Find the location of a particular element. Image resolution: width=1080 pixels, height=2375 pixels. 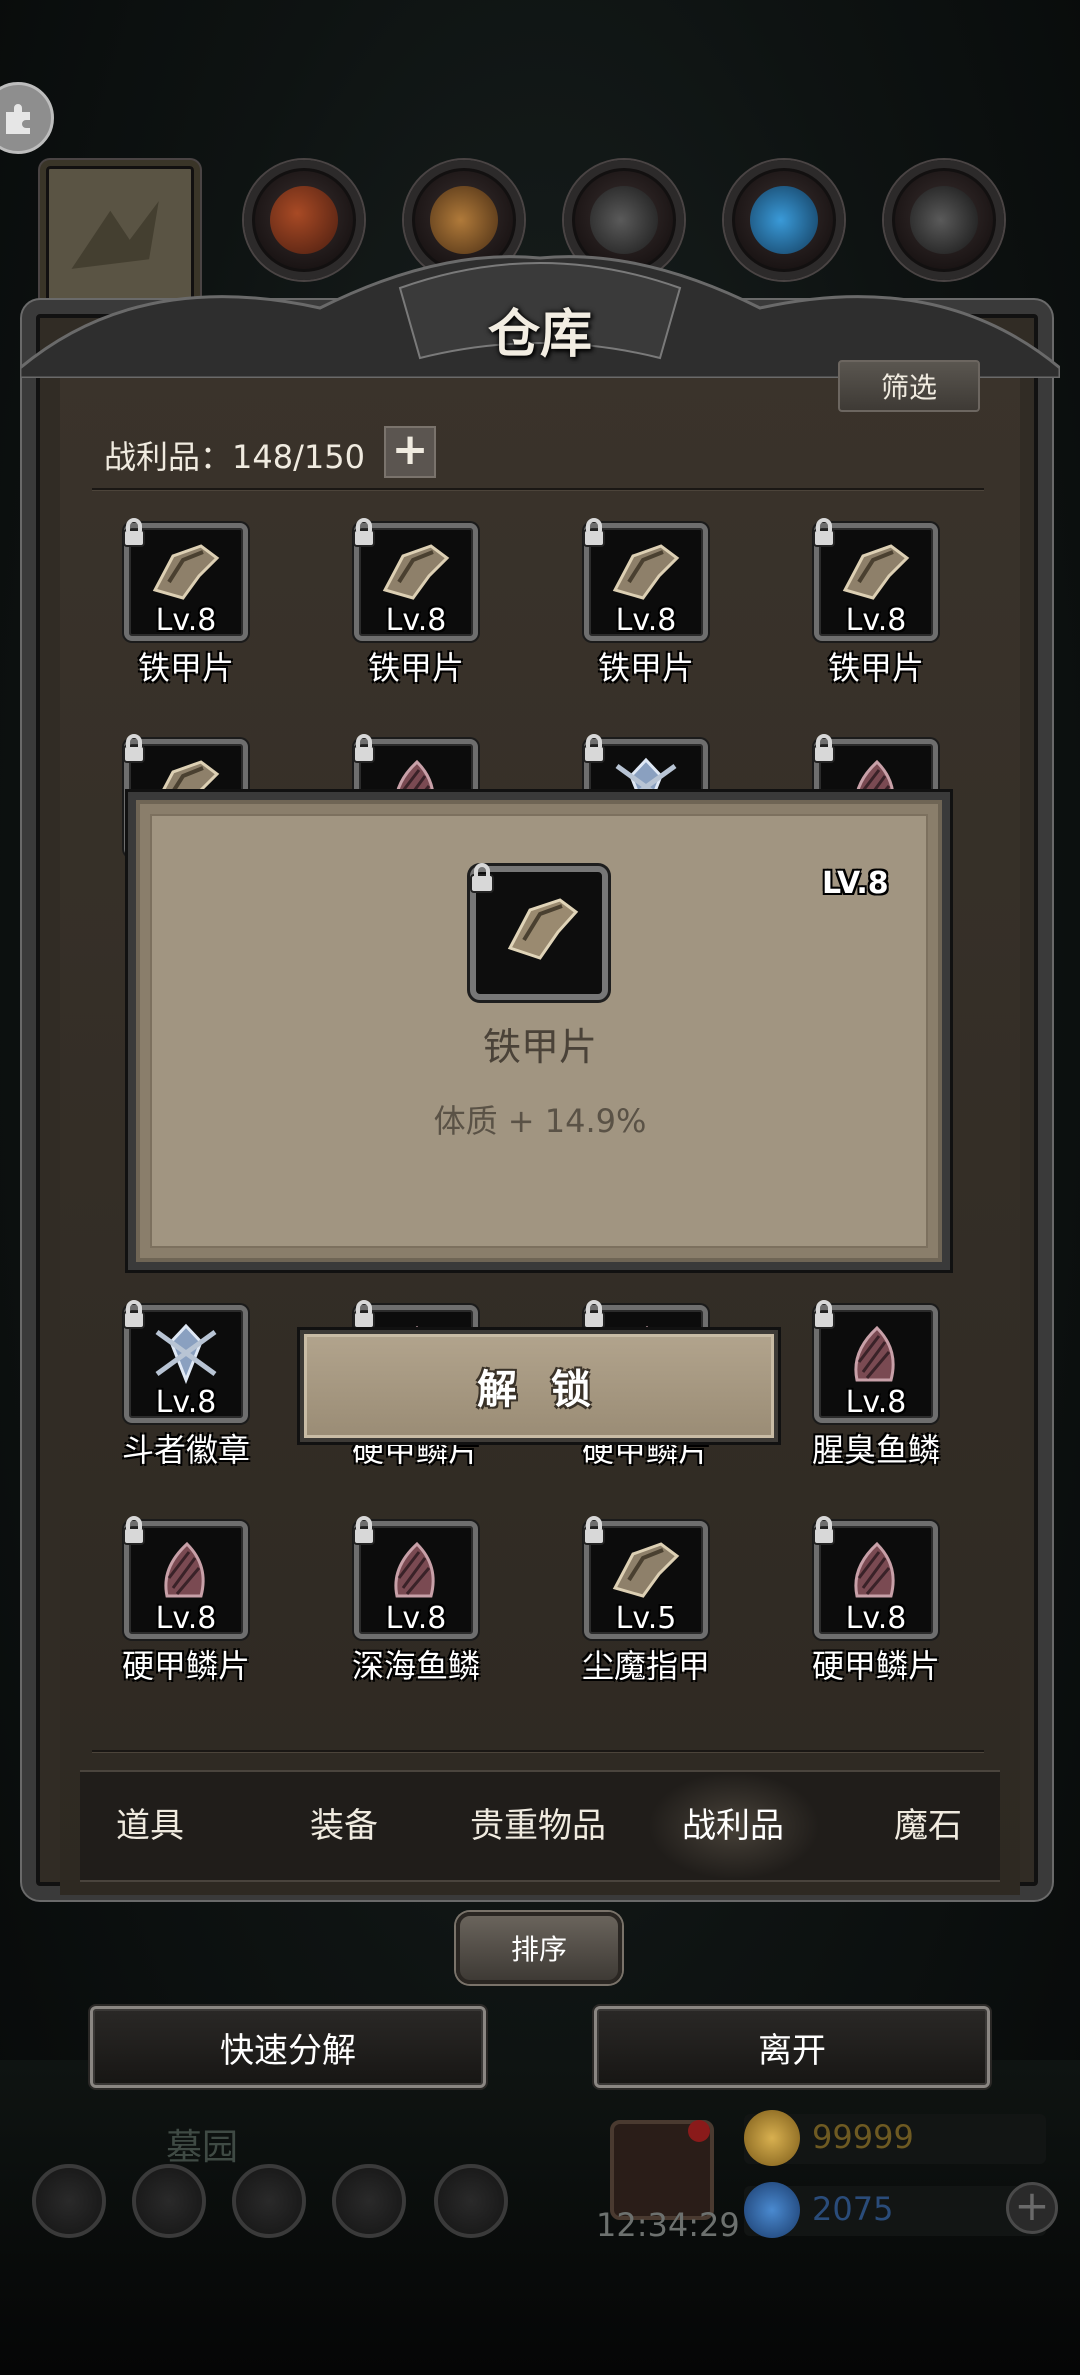

tab-equipment: 装备 is located at coordinates (344, 1822).